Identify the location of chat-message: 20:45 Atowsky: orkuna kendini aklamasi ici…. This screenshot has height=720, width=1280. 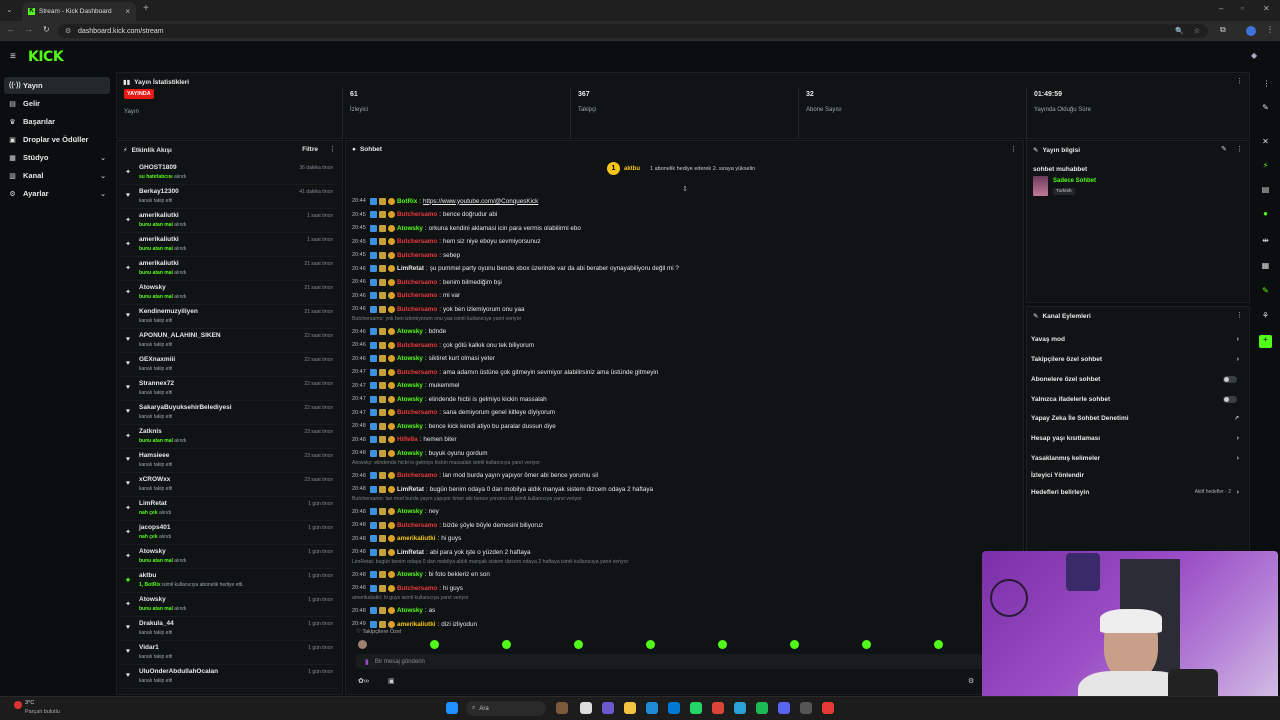
(682, 228).